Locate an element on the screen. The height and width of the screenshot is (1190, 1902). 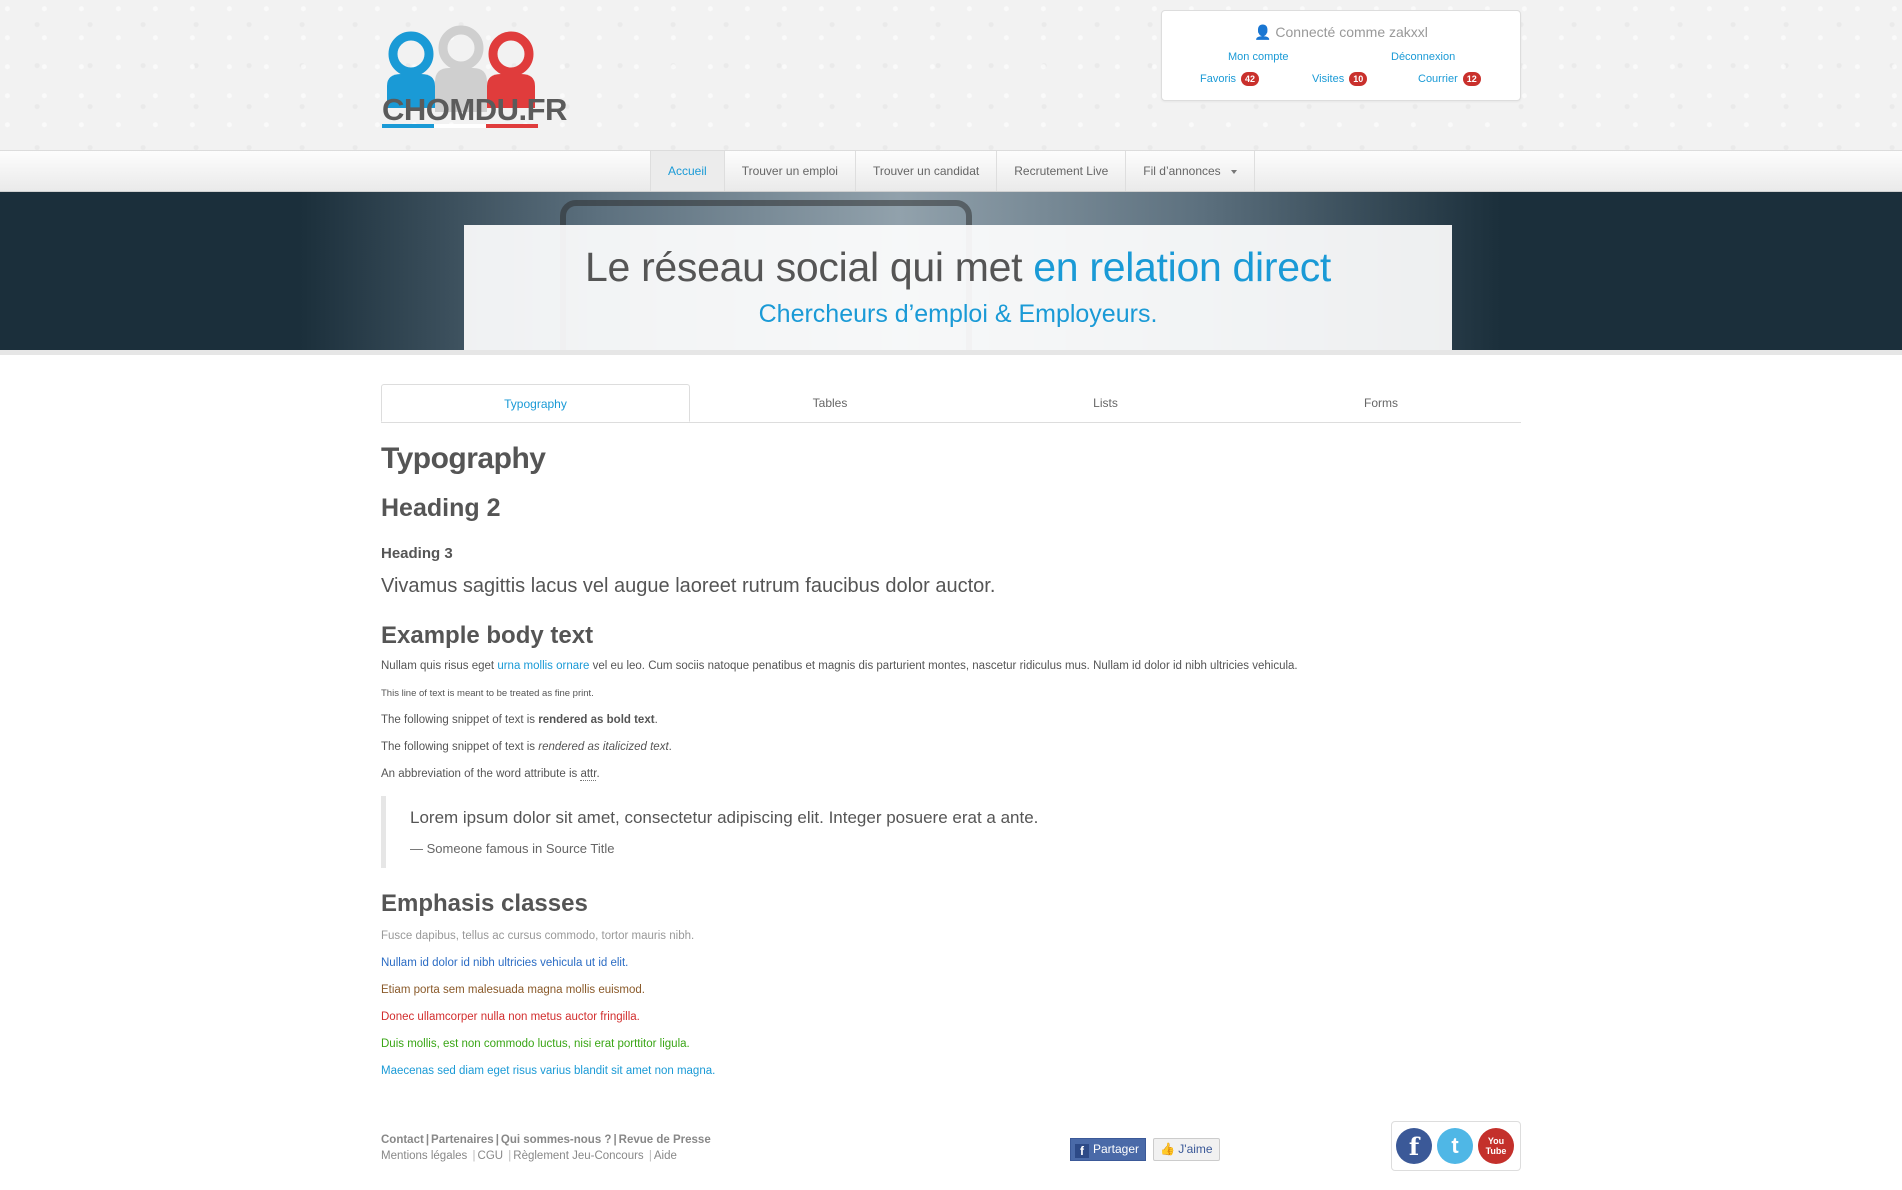
visits-link: Visites 10 is located at coordinates (1340, 79).